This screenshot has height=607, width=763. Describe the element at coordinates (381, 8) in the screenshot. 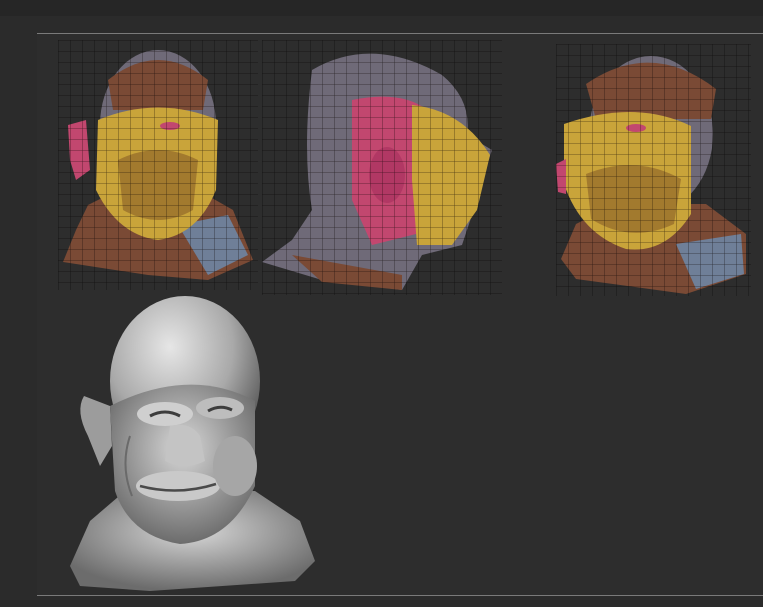

I see `top-toolbar-strip` at that location.